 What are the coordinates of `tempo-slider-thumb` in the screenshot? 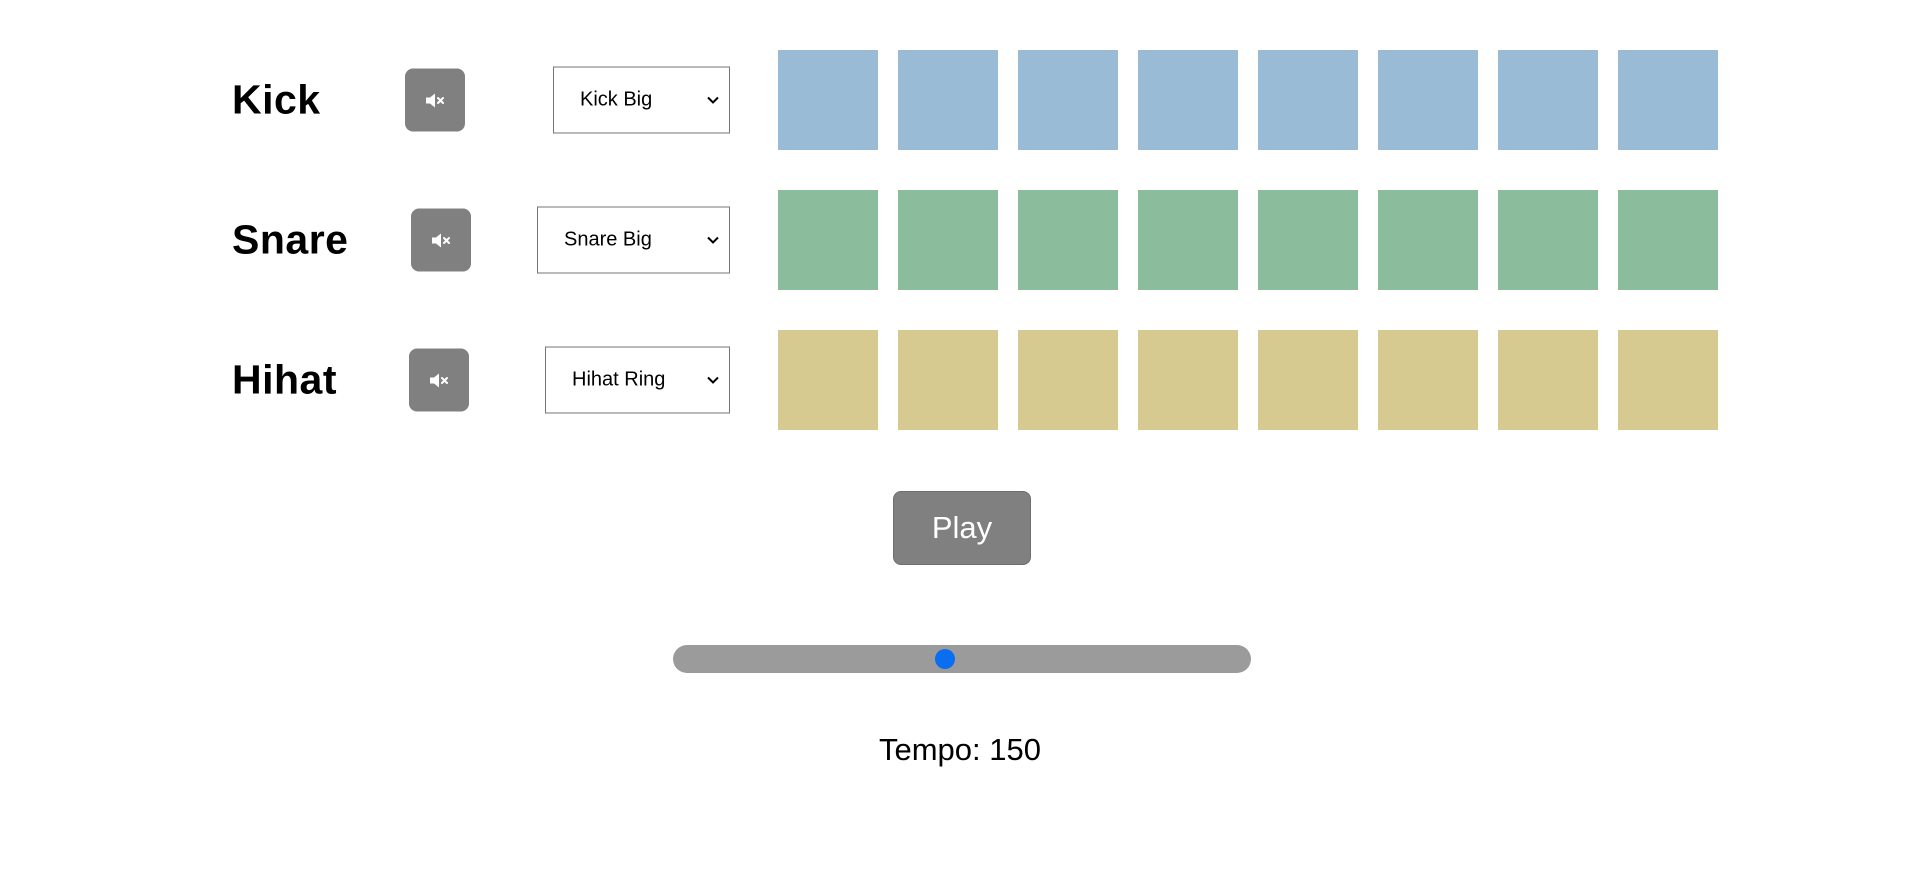 It's located at (944, 659).